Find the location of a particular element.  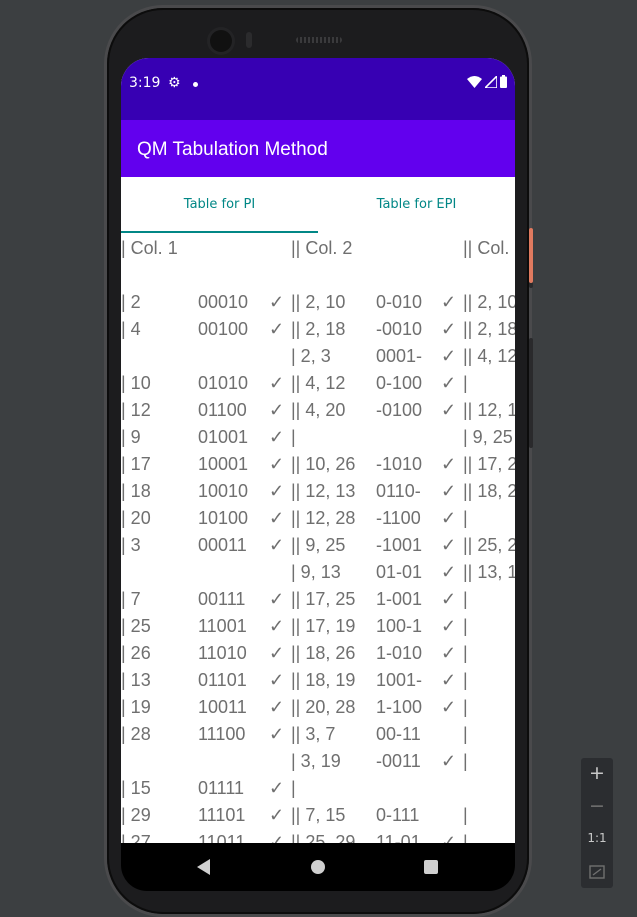

binary-cell: 10100 is located at coordinates (223, 518).